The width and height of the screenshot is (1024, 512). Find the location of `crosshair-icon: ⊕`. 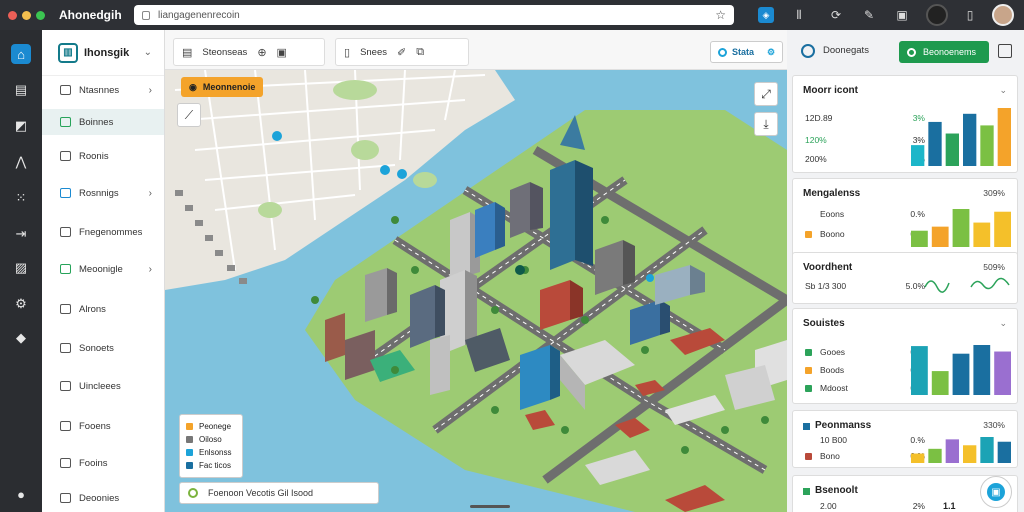

crosshair-icon: ⊕ is located at coordinates (261, 52).